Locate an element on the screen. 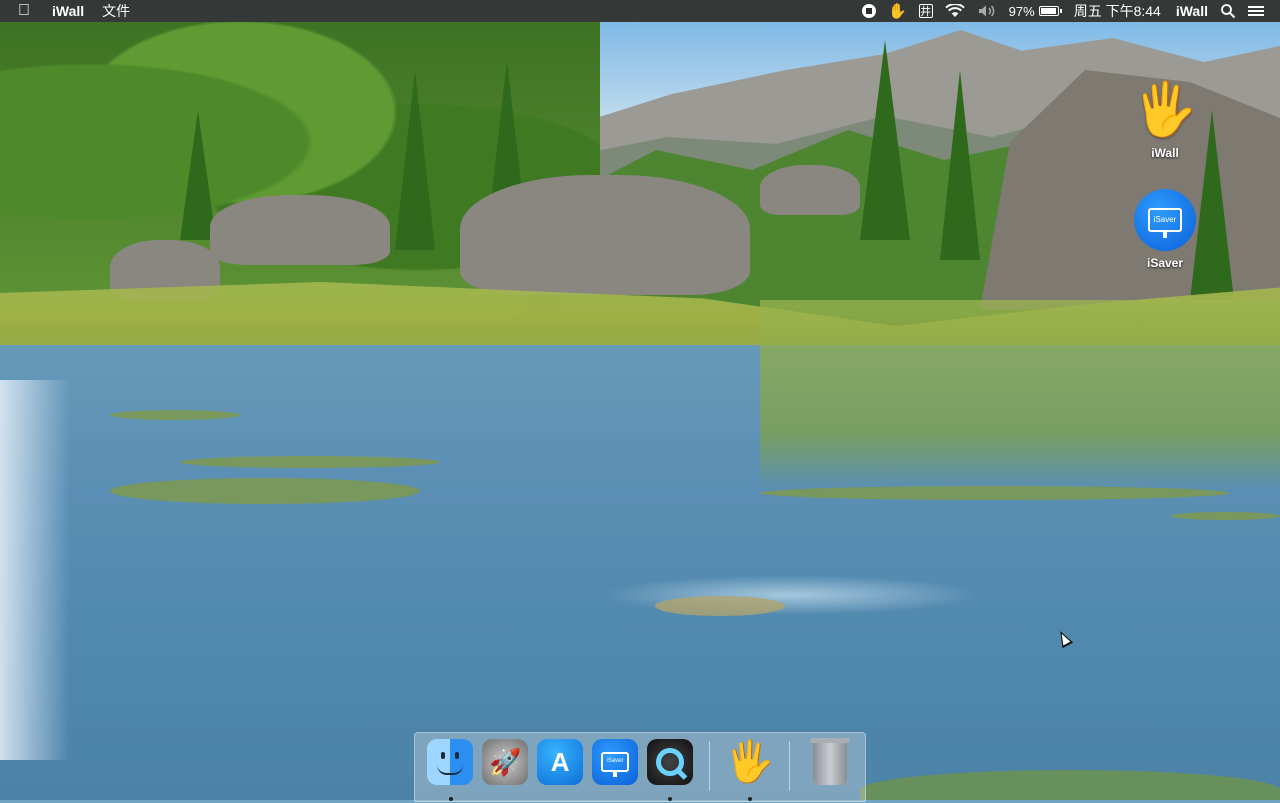 Image resolution: width=1280 pixels, height=803 pixels. dock-item-iwall: 🖐 is located at coordinates (749, 771).